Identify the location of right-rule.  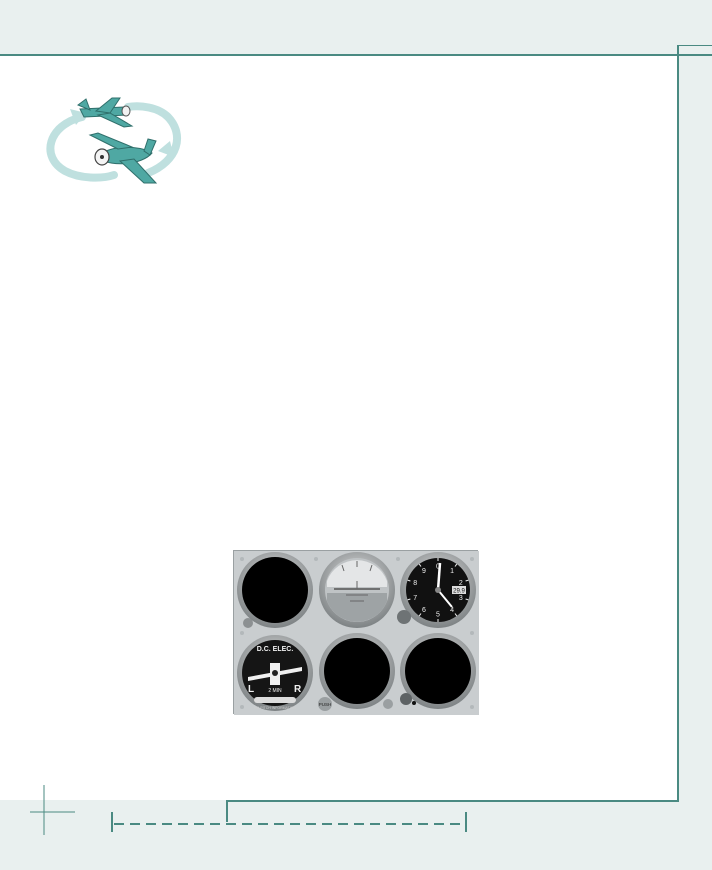
(678, 424).